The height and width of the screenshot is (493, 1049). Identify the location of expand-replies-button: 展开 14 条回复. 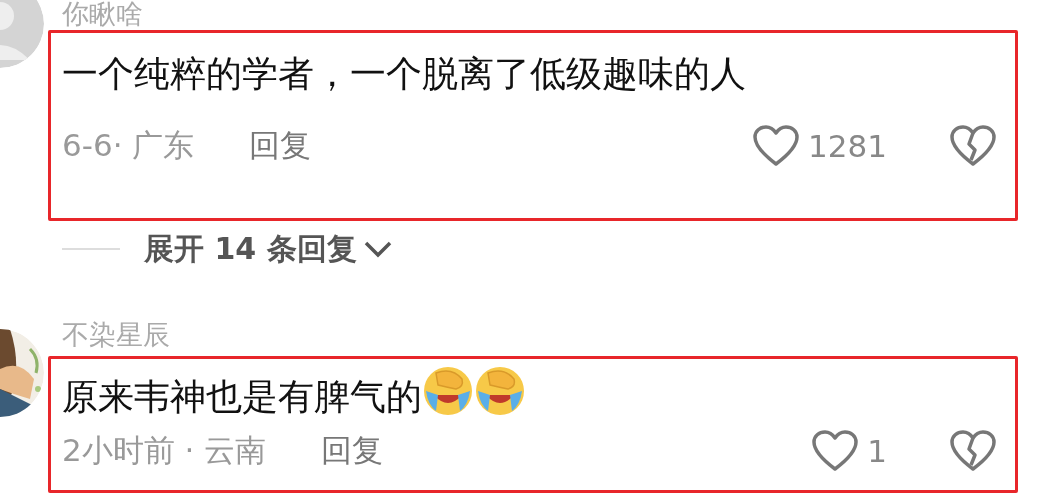
(268, 249).